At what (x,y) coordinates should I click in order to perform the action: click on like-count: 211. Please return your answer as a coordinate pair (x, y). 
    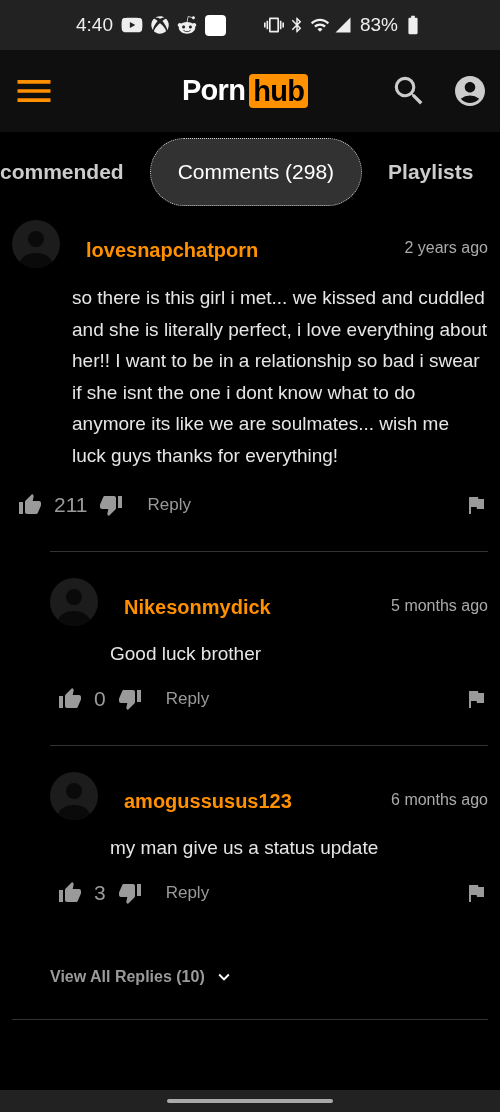
    Looking at the image, I should click on (71, 505).